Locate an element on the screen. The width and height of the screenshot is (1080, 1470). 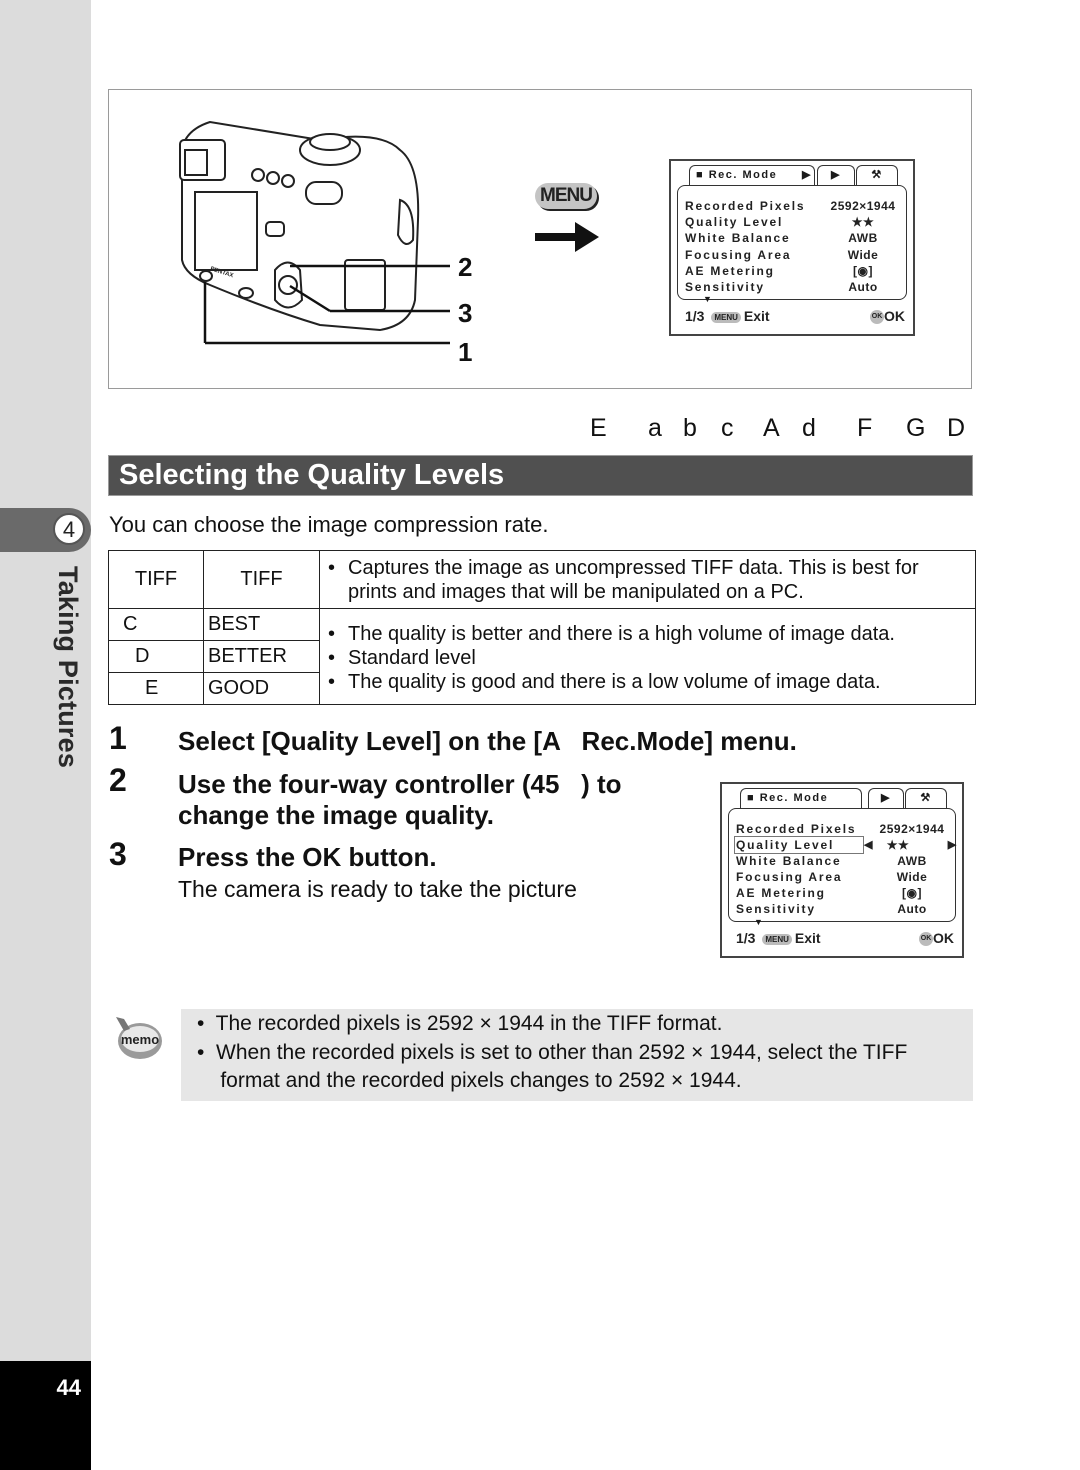
wrench-icon: ⚒ is located at coordinates (926, 798).